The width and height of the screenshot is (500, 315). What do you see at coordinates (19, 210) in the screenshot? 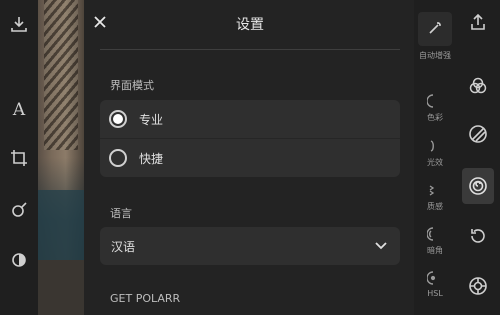
I see `brush-icon` at bounding box center [19, 210].